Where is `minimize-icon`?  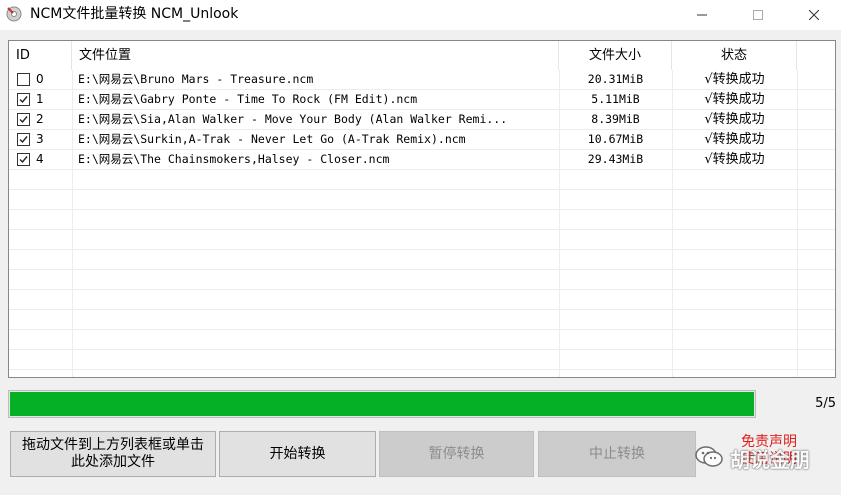
minimize-icon is located at coordinates (702, 15).